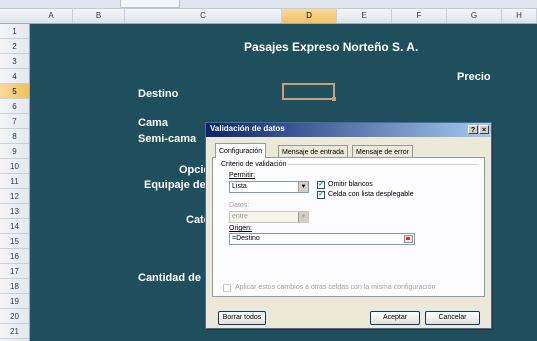 The width and height of the screenshot is (537, 341). I want to click on permitir-label: Permitir:, so click(242, 175).